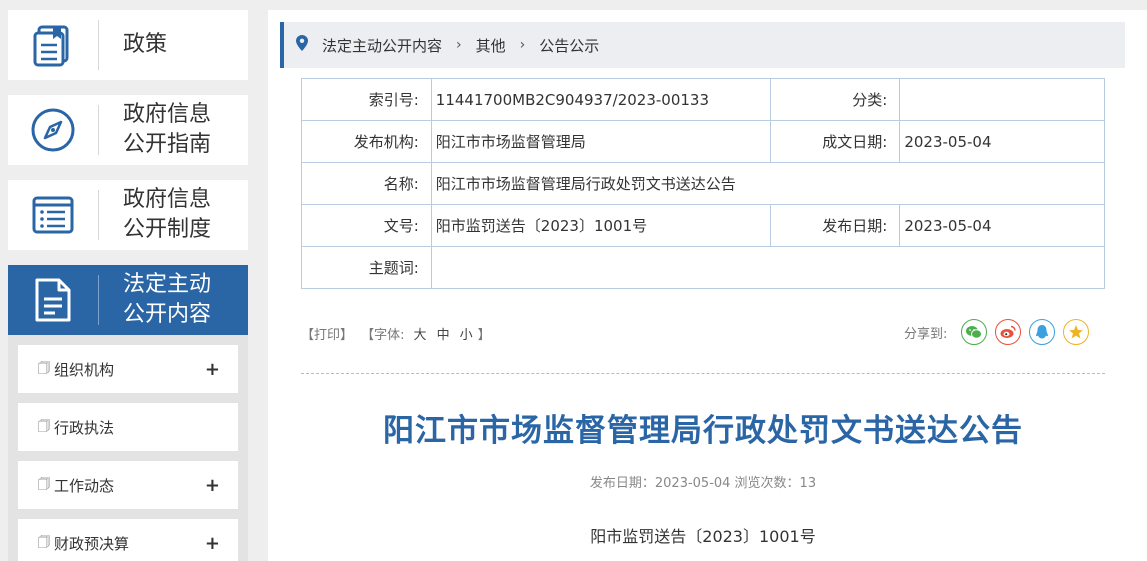 This screenshot has width=1147, height=561. What do you see at coordinates (768, 267) in the screenshot?
I see `keywords-value` at bounding box center [768, 267].